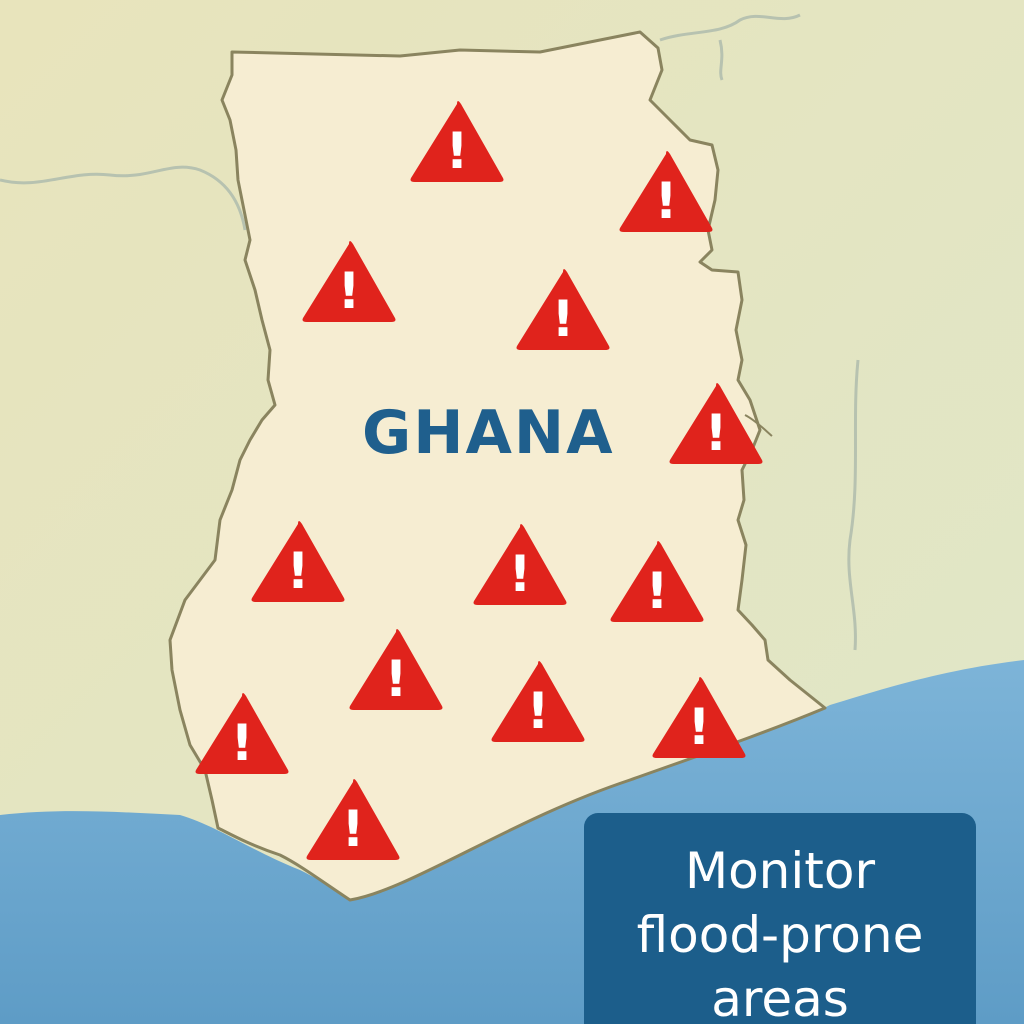 The width and height of the screenshot is (1024, 1024). What do you see at coordinates (780, 933) in the screenshot?
I see `callout-text: Monitor flood-prone areas` at bounding box center [780, 933].